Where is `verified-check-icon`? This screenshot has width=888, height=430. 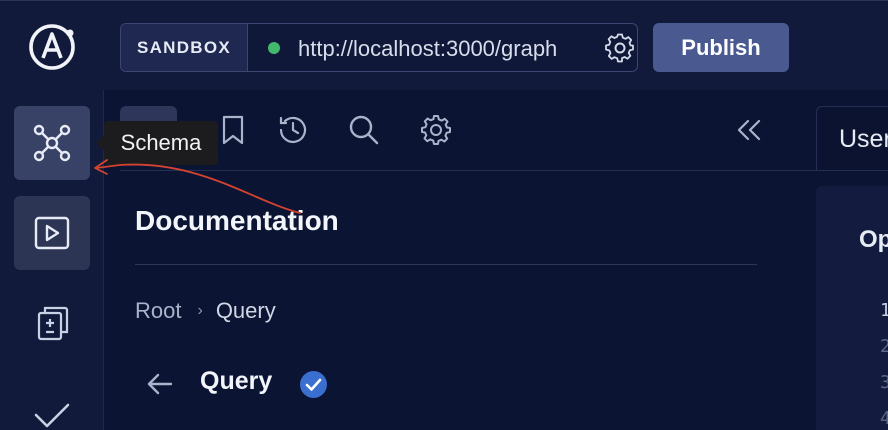
verified-check-icon is located at coordinates (313, 384).